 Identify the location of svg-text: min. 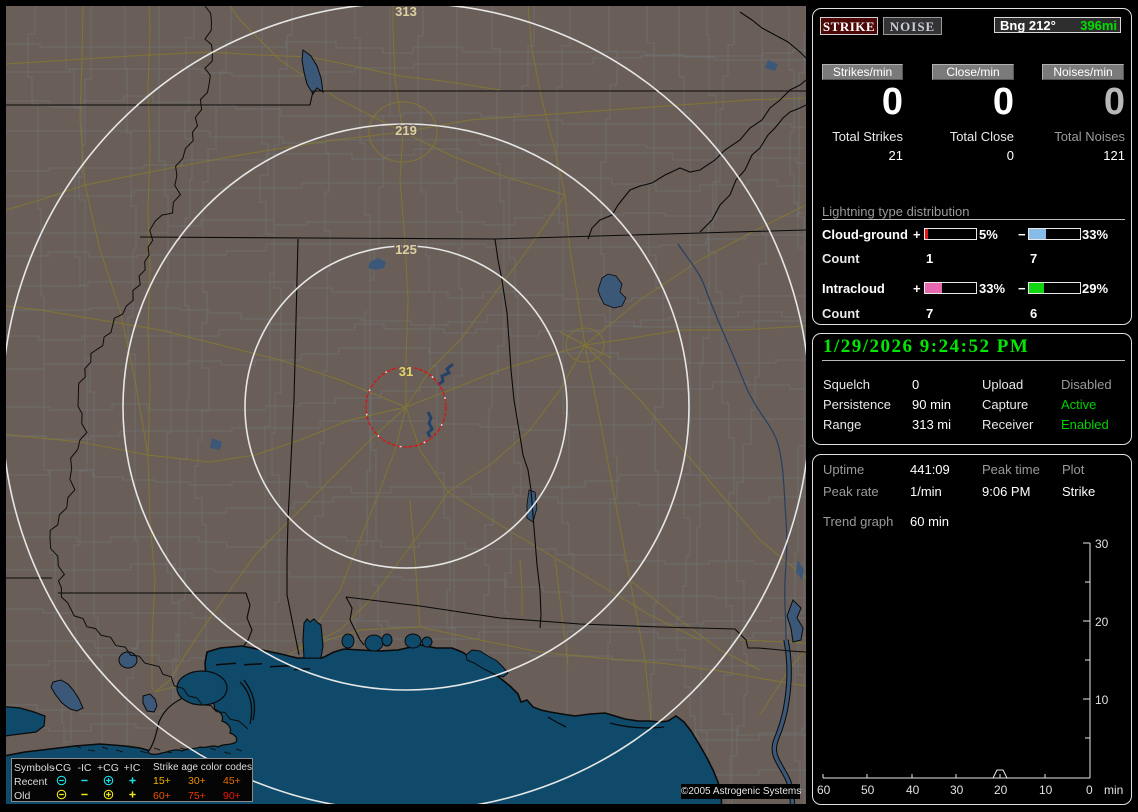
(1113, 790).